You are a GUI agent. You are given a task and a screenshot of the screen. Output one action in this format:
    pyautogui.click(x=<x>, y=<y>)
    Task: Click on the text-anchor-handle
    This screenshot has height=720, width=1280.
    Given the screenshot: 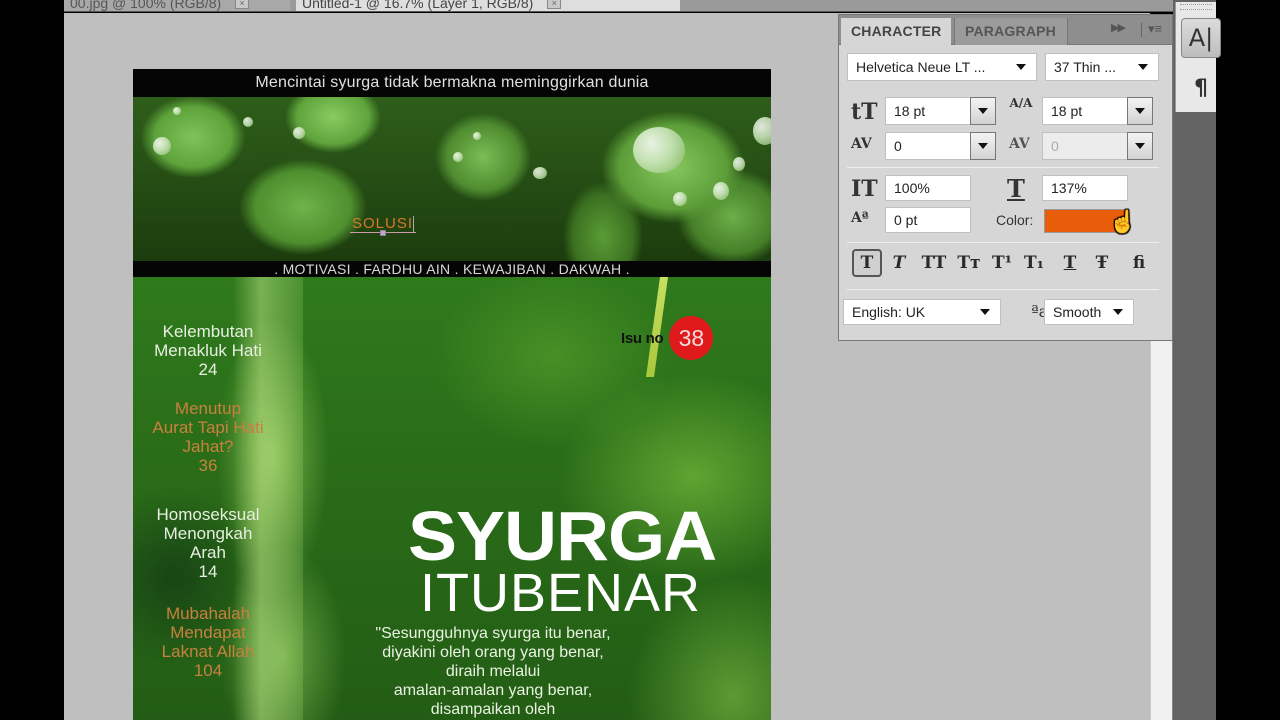 What is the action you would take?
    pyautogui.click(x=383, y=233)
    